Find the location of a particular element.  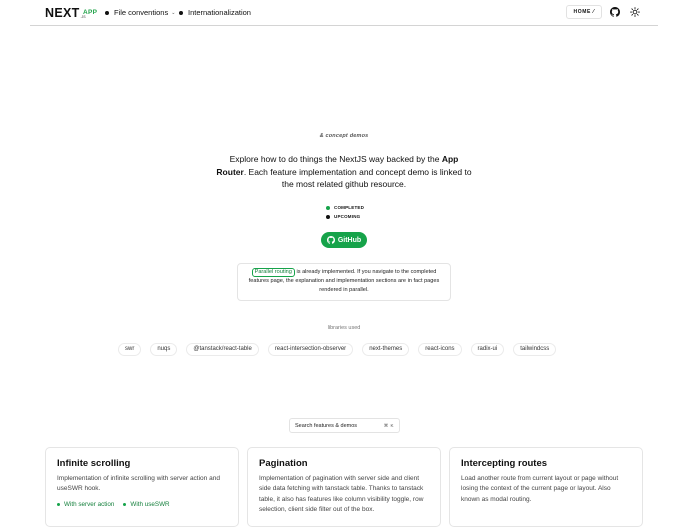

search-features-button: Search features & demos ⌘ K is located at coordinates (344, 425).